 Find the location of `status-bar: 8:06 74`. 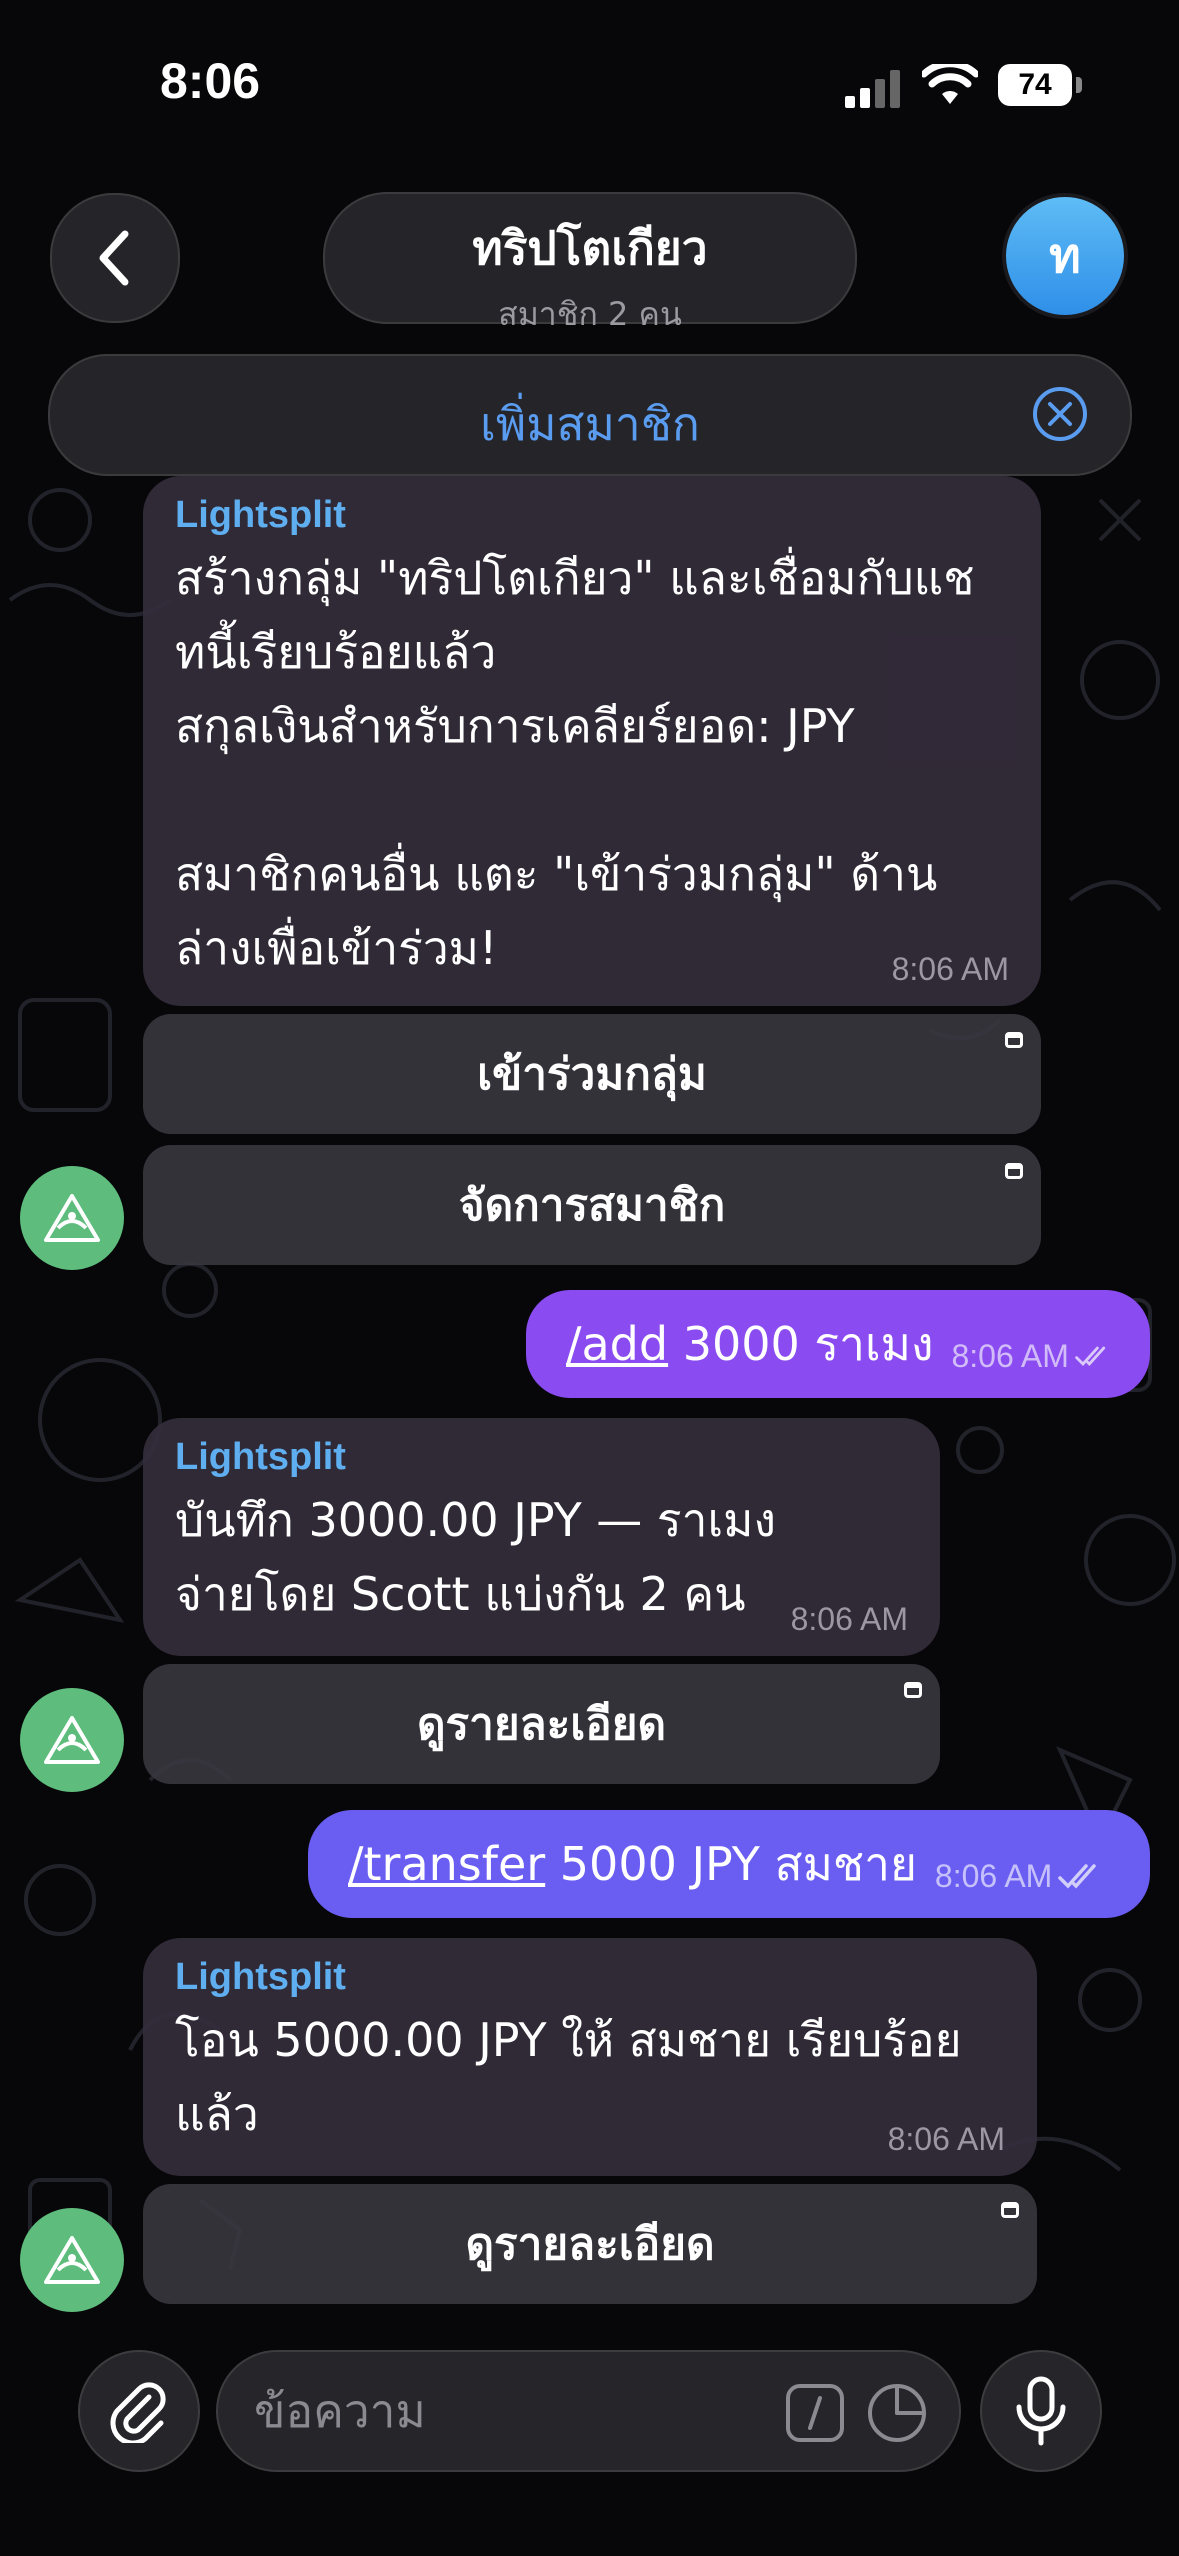

status-bar: 8:06 74 is located at coordinates (589, 85).